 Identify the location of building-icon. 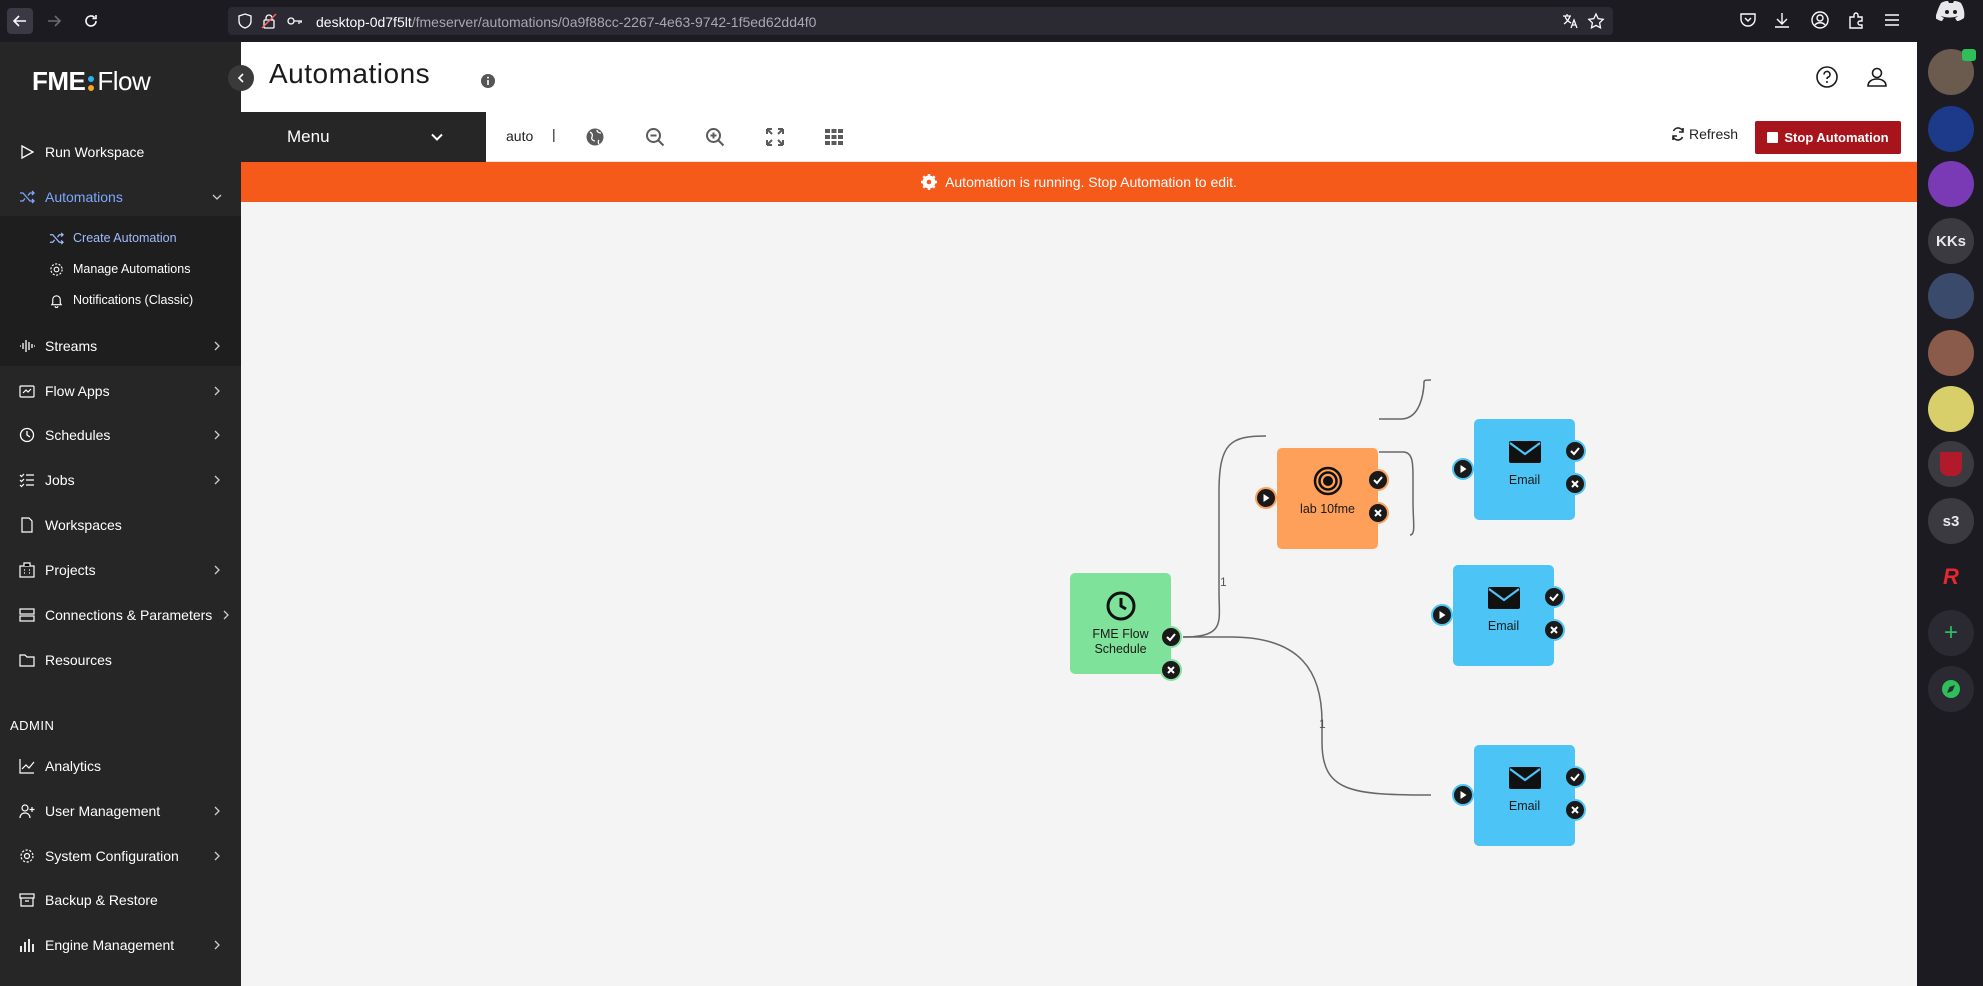
(27, 570).